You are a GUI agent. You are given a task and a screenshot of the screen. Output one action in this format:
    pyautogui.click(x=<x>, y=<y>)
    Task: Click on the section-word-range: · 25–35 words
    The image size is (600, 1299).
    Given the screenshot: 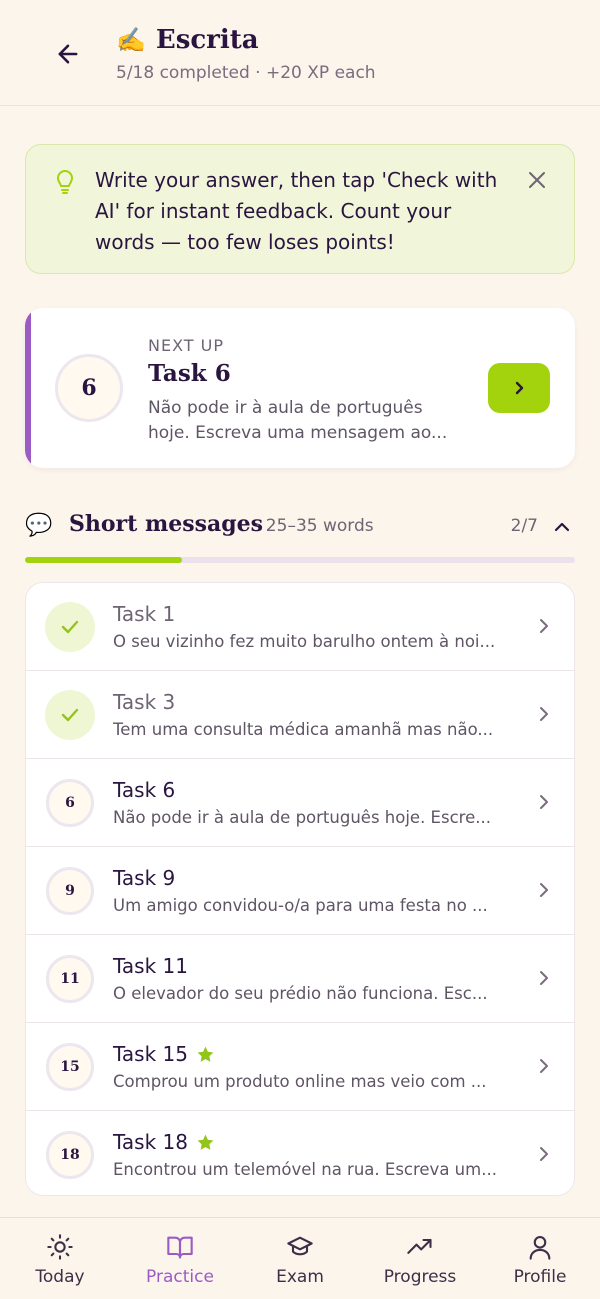 What is the action you would take?
    pyautogui.click(x=314, y=526)
    